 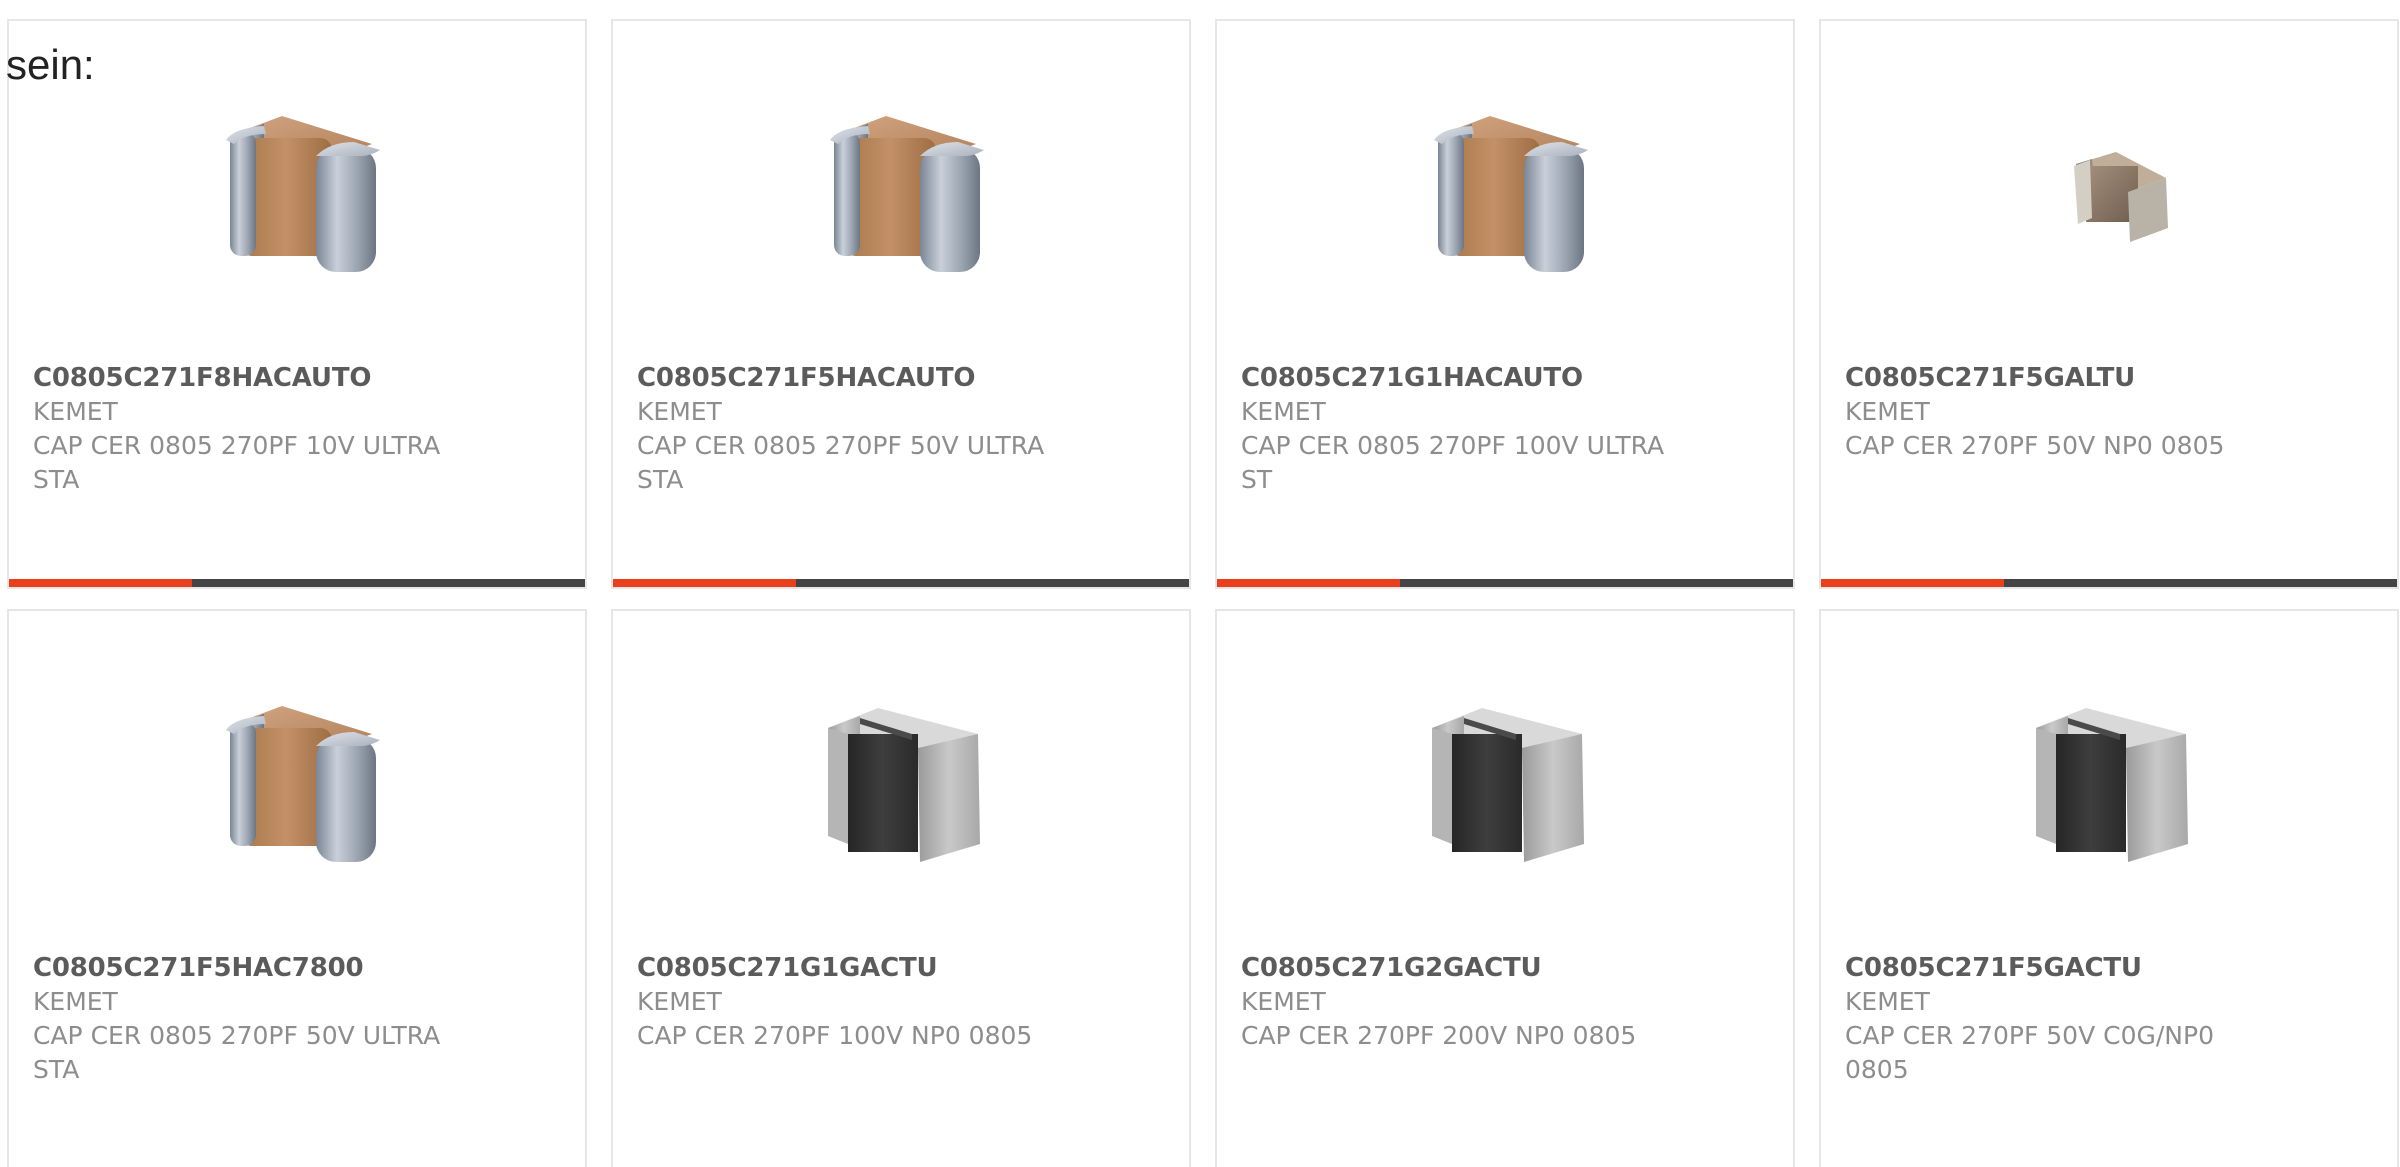 I want to click on product-part-number: C0805C271F5HAC7800, so click(x=253, y=968).